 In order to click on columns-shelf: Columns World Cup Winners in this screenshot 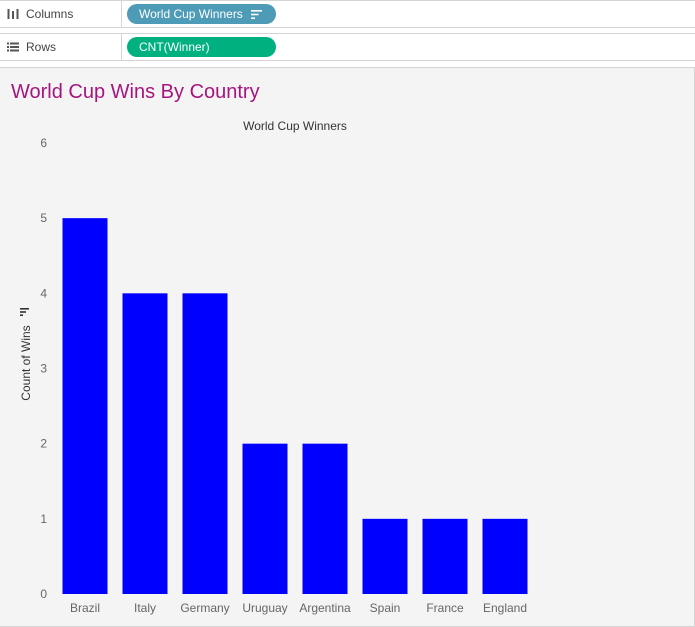, I will do `click(347, 14)`.